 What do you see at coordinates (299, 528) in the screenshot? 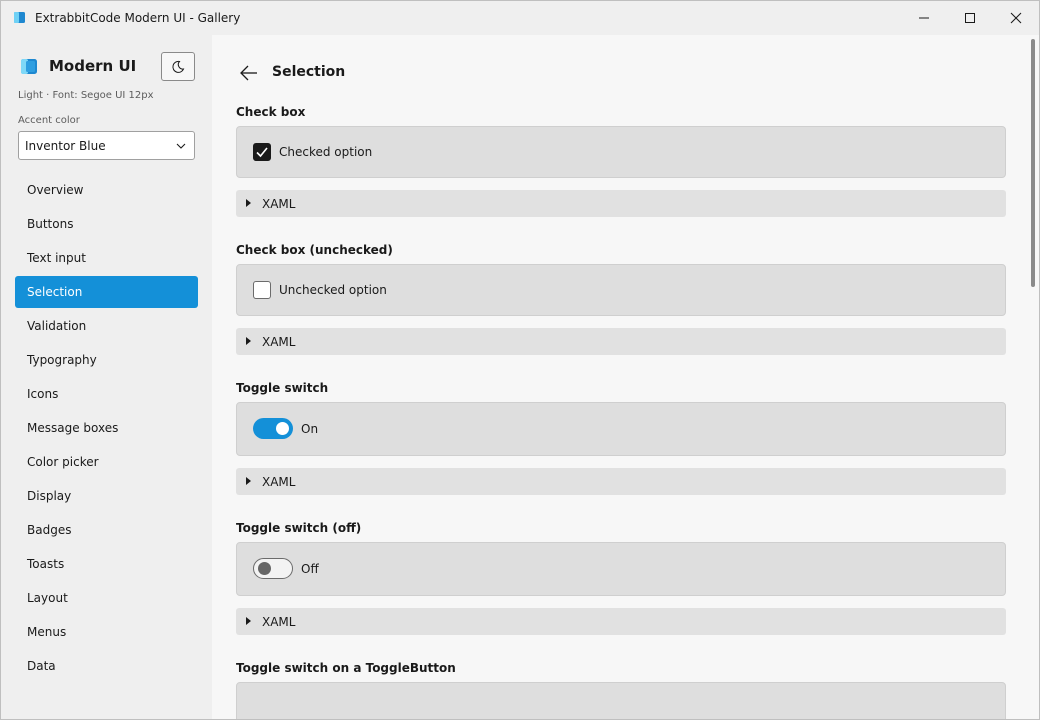
I see `section-title: Toggle switch (off)` at bounding box center [299, 528].